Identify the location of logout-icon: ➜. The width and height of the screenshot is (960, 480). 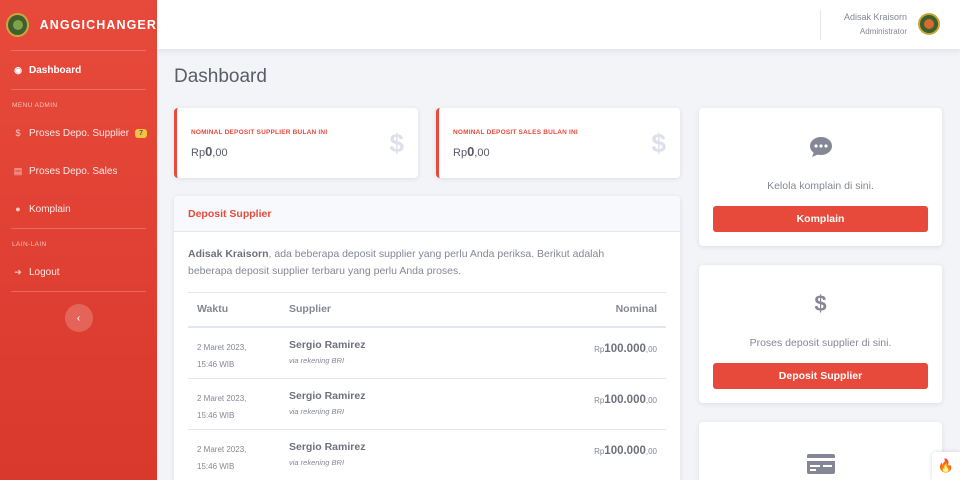
(18, 271).